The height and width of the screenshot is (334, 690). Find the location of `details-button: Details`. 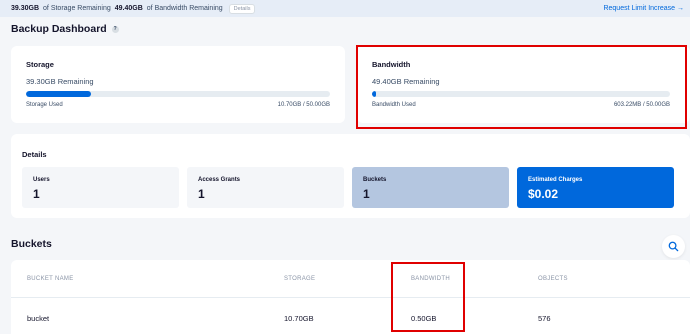

details-button: Details is located at coordinates (242, 8).